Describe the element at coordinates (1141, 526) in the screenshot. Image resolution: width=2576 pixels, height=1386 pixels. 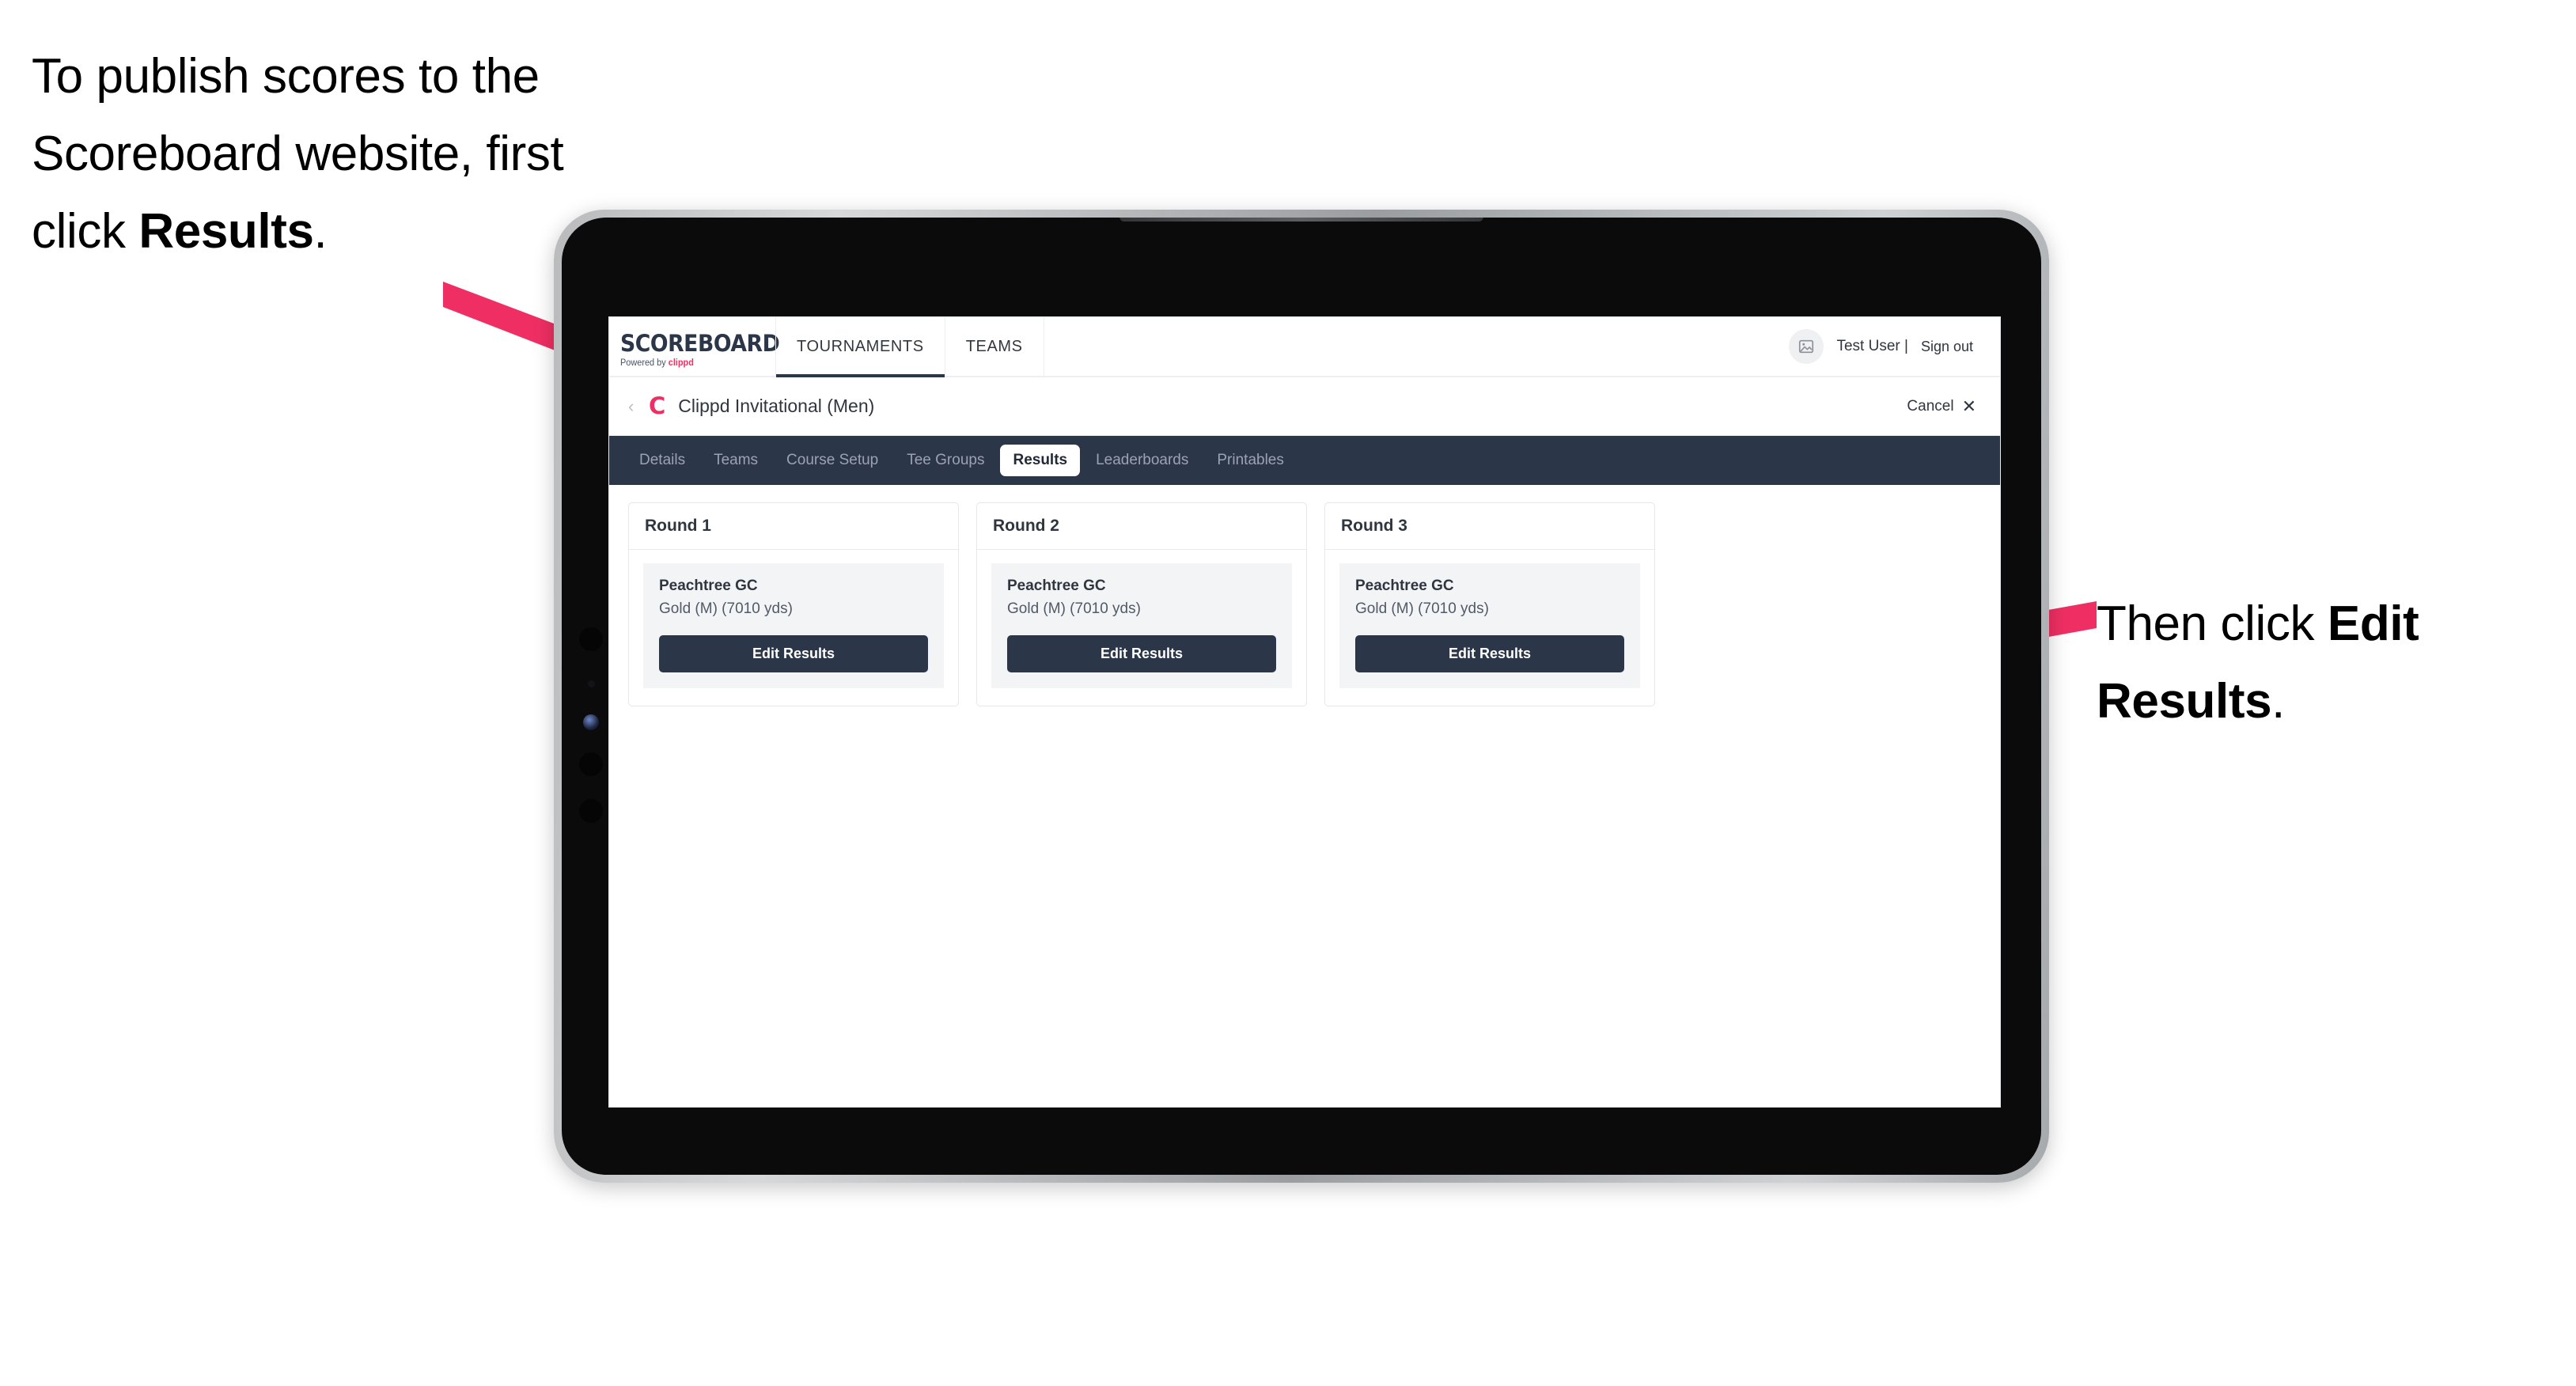
I see `round-card-title: Round 2` at that location.